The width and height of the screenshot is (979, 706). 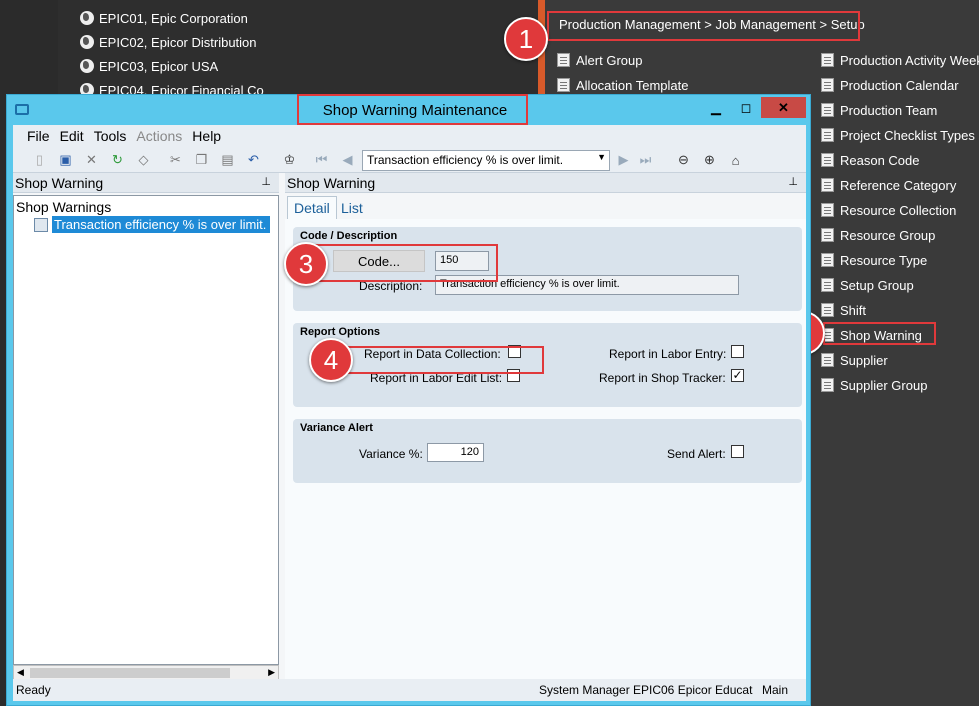 What do you see at coordinates (545, 183) in the screenshot?
I see `detail-pane-header: Shop Warning ⊥` at bounding box center [545, 183].